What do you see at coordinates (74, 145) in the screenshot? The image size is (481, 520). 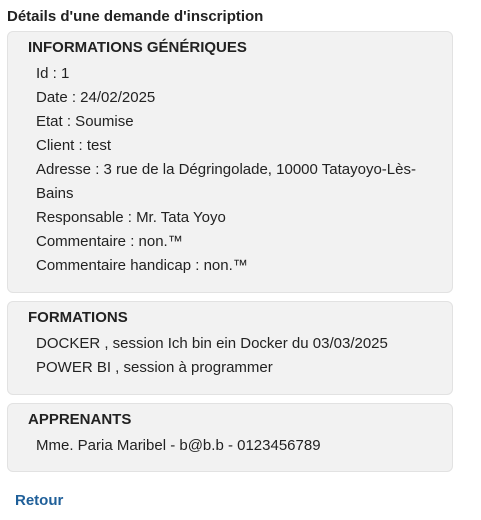 I see `request-client: Client : test` at bounding box center [74, 145].